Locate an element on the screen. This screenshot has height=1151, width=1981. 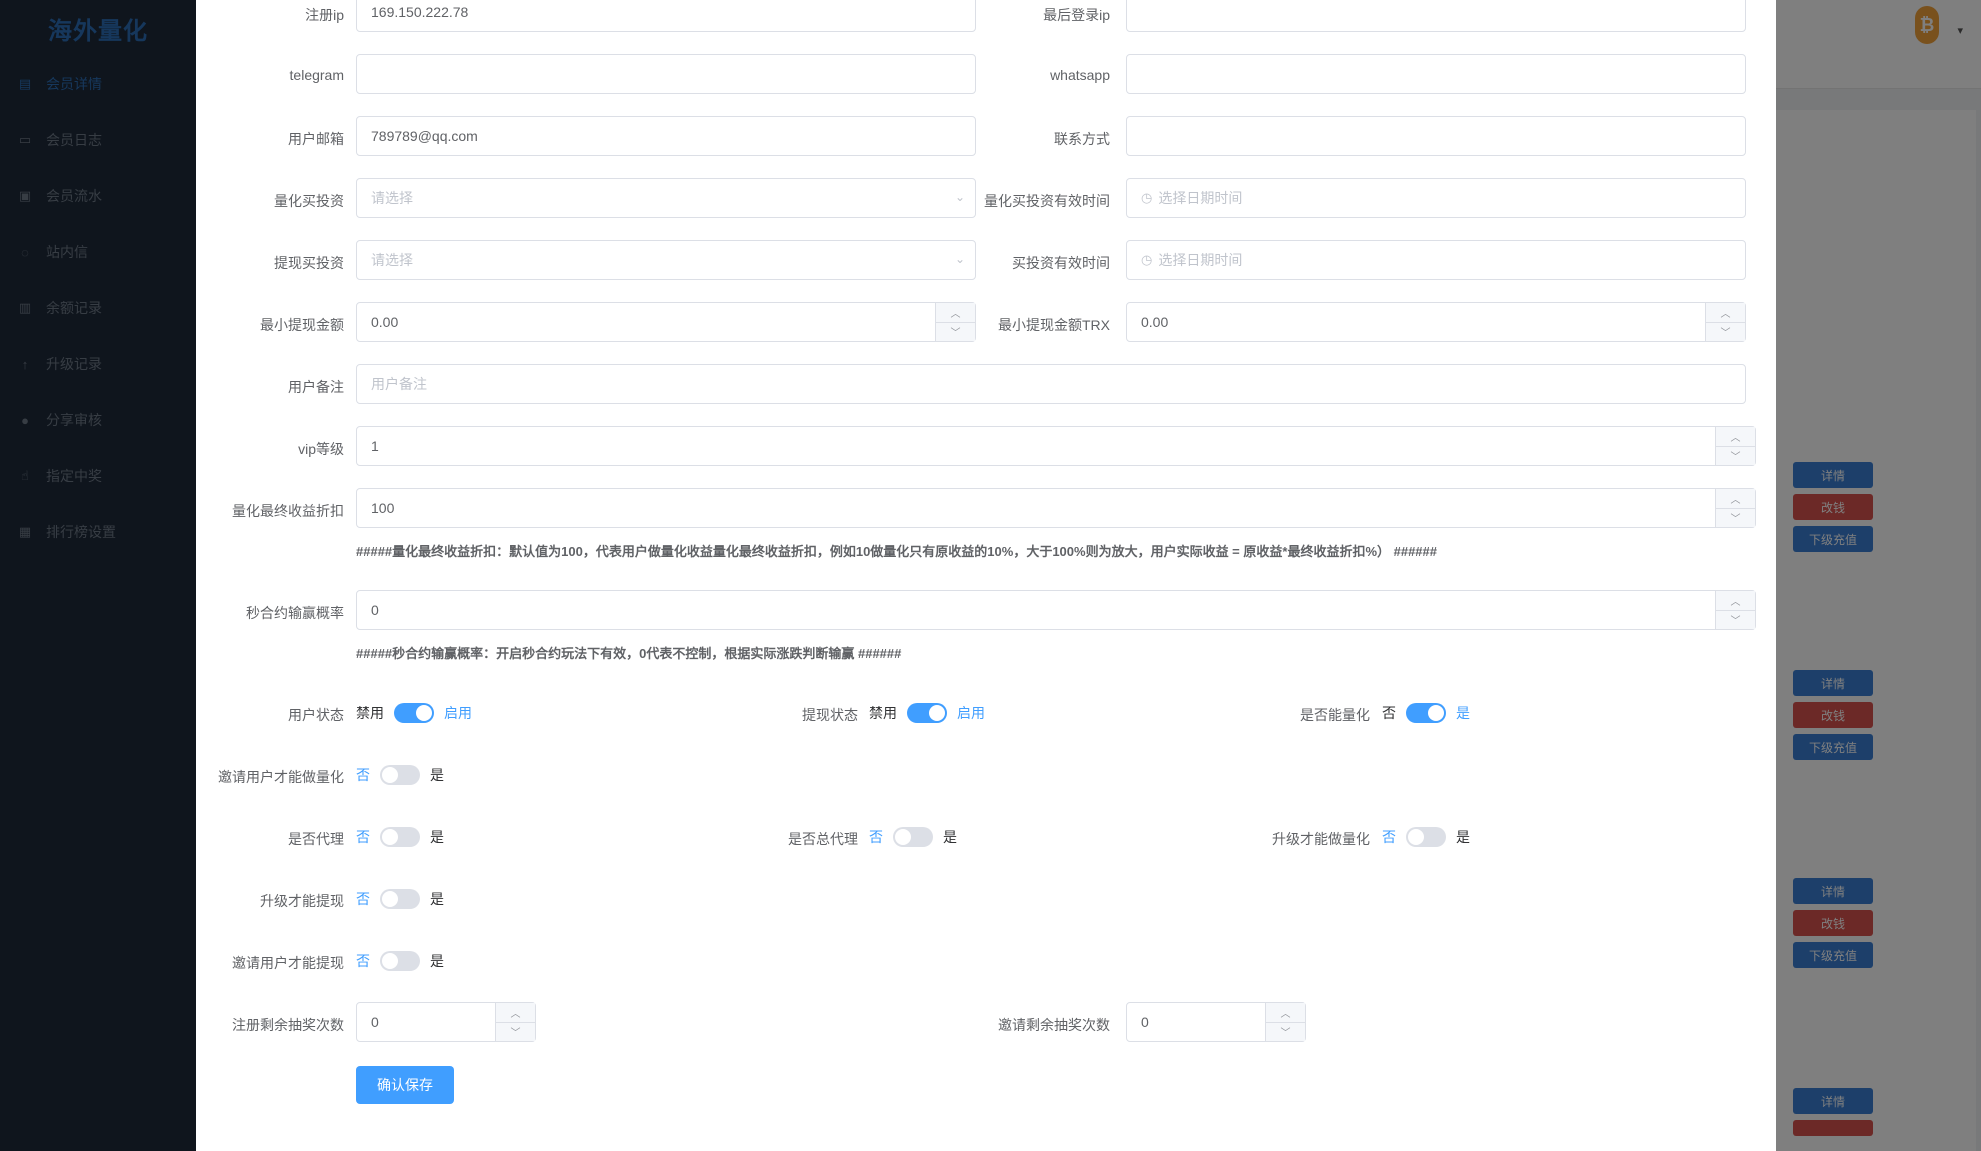
quant-invest-time-picker: ◷ 选择日期时间 is located at coordinates (1436, 198).